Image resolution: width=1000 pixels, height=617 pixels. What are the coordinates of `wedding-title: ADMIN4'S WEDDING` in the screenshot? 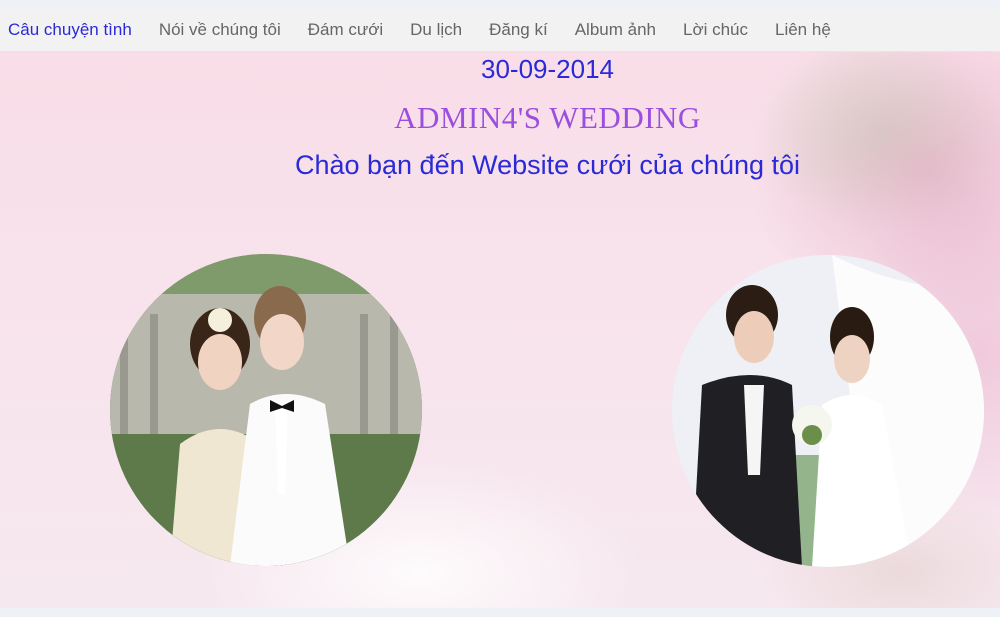 It's located at (547, 117).